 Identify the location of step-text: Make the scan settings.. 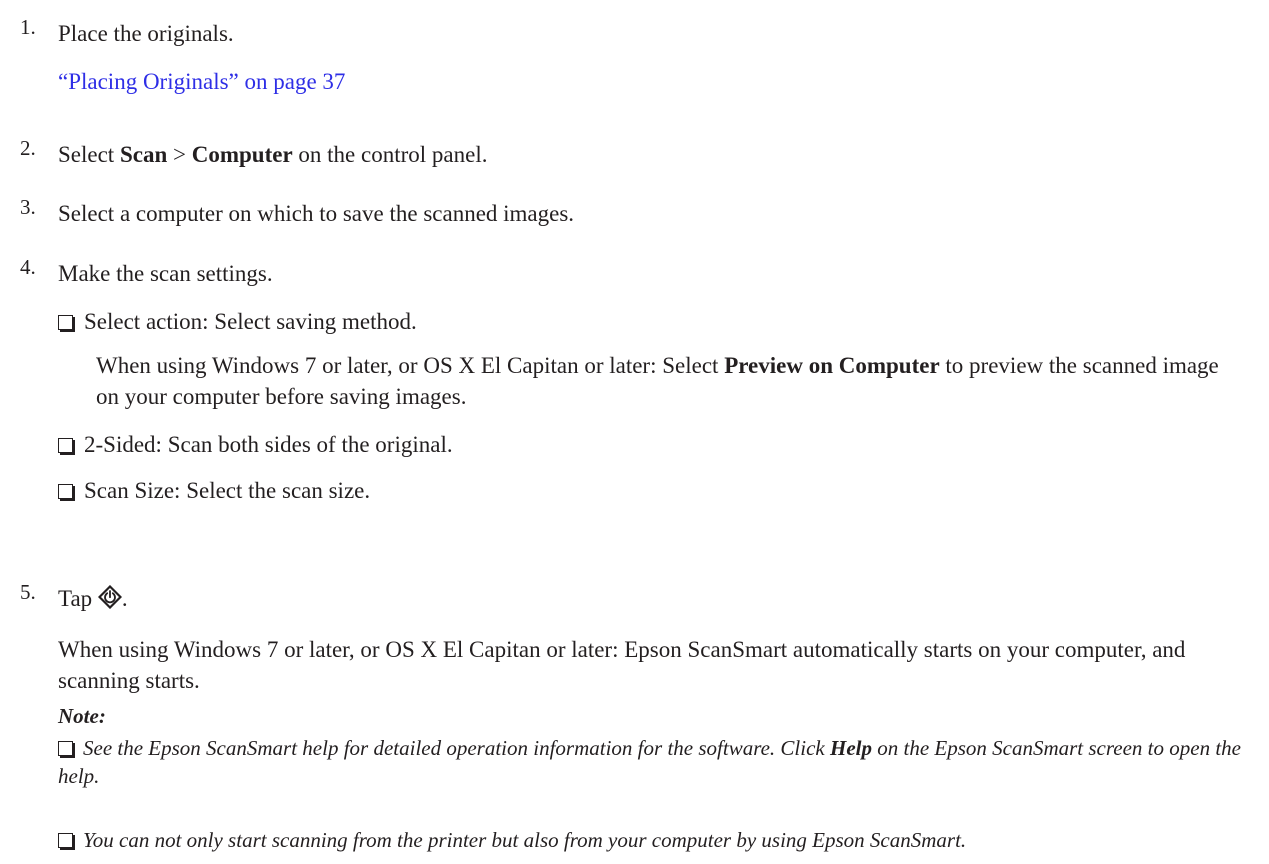
(165, 273).